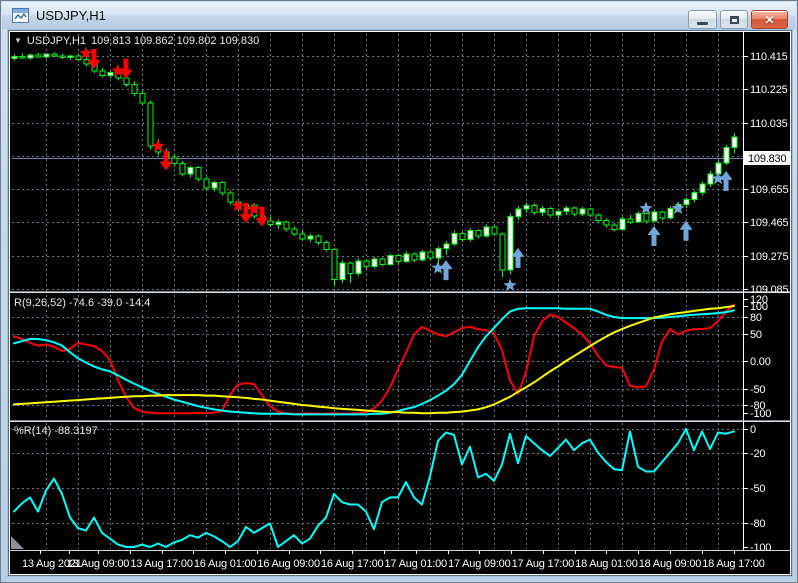  Describe the element at coordinates (20, 15) in the screenshot. I see `chart-window-icon` at that location.